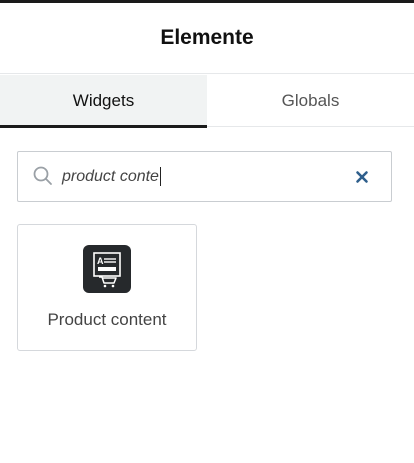  I want to click on tab-widgets-label: Widgets, so click(103, 100).